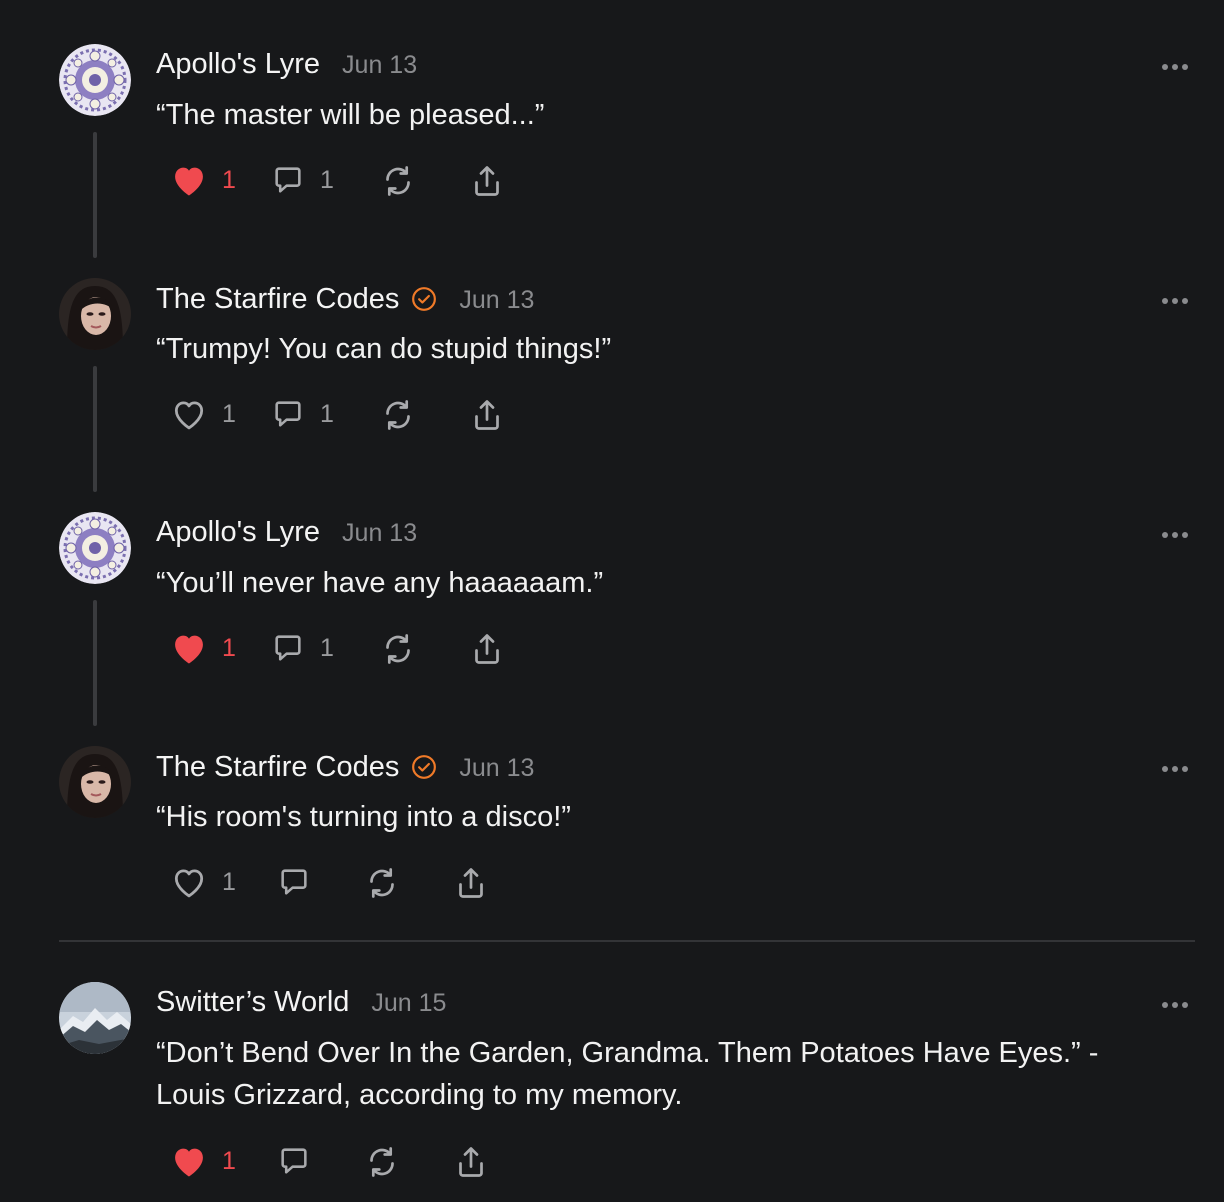  I want to click on post-header: Switter’s World Jun 15, so click(301, 1002).